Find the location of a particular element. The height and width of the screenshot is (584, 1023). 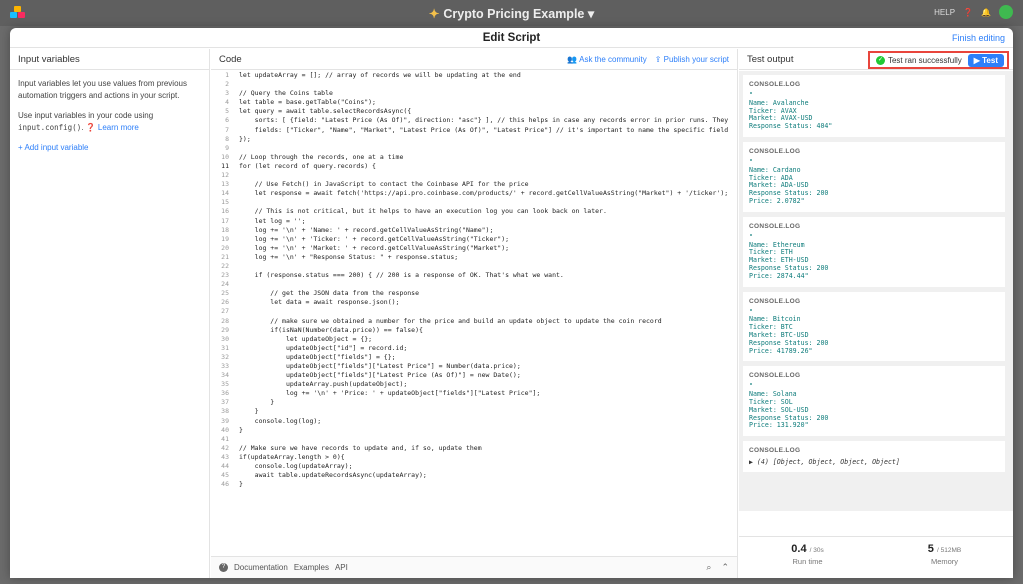

help-link: HELP is located at coordinates (944, 12).